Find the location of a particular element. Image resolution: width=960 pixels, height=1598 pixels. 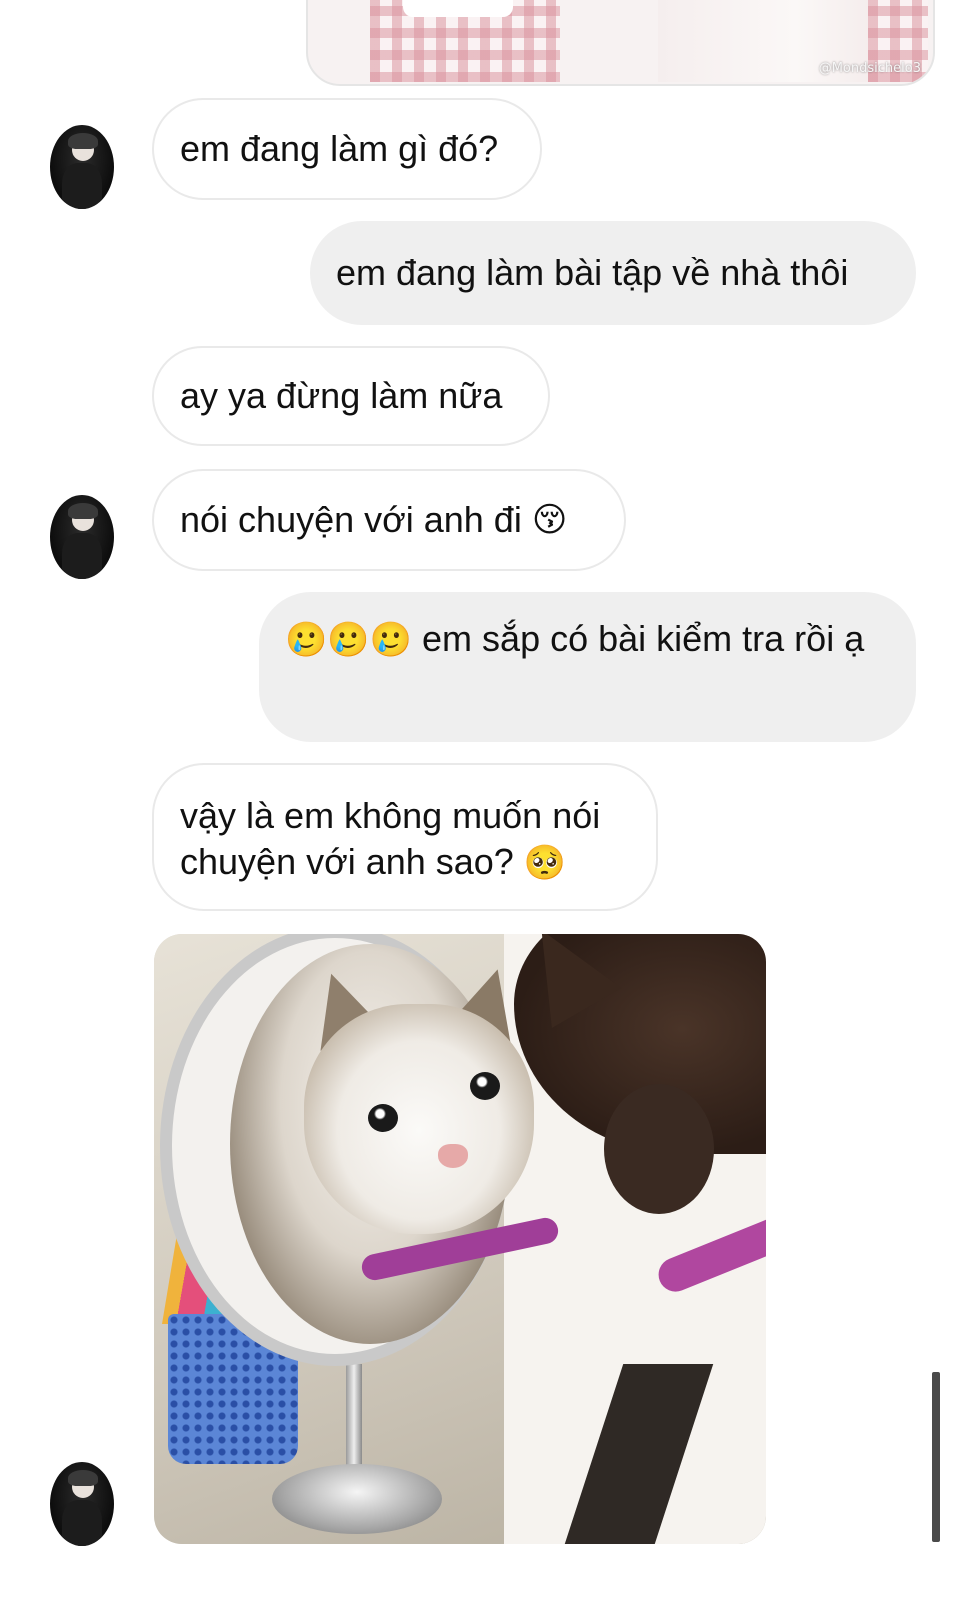

received-message-bubble: em đang làm gì đó? is located at coordinates (347, 149).